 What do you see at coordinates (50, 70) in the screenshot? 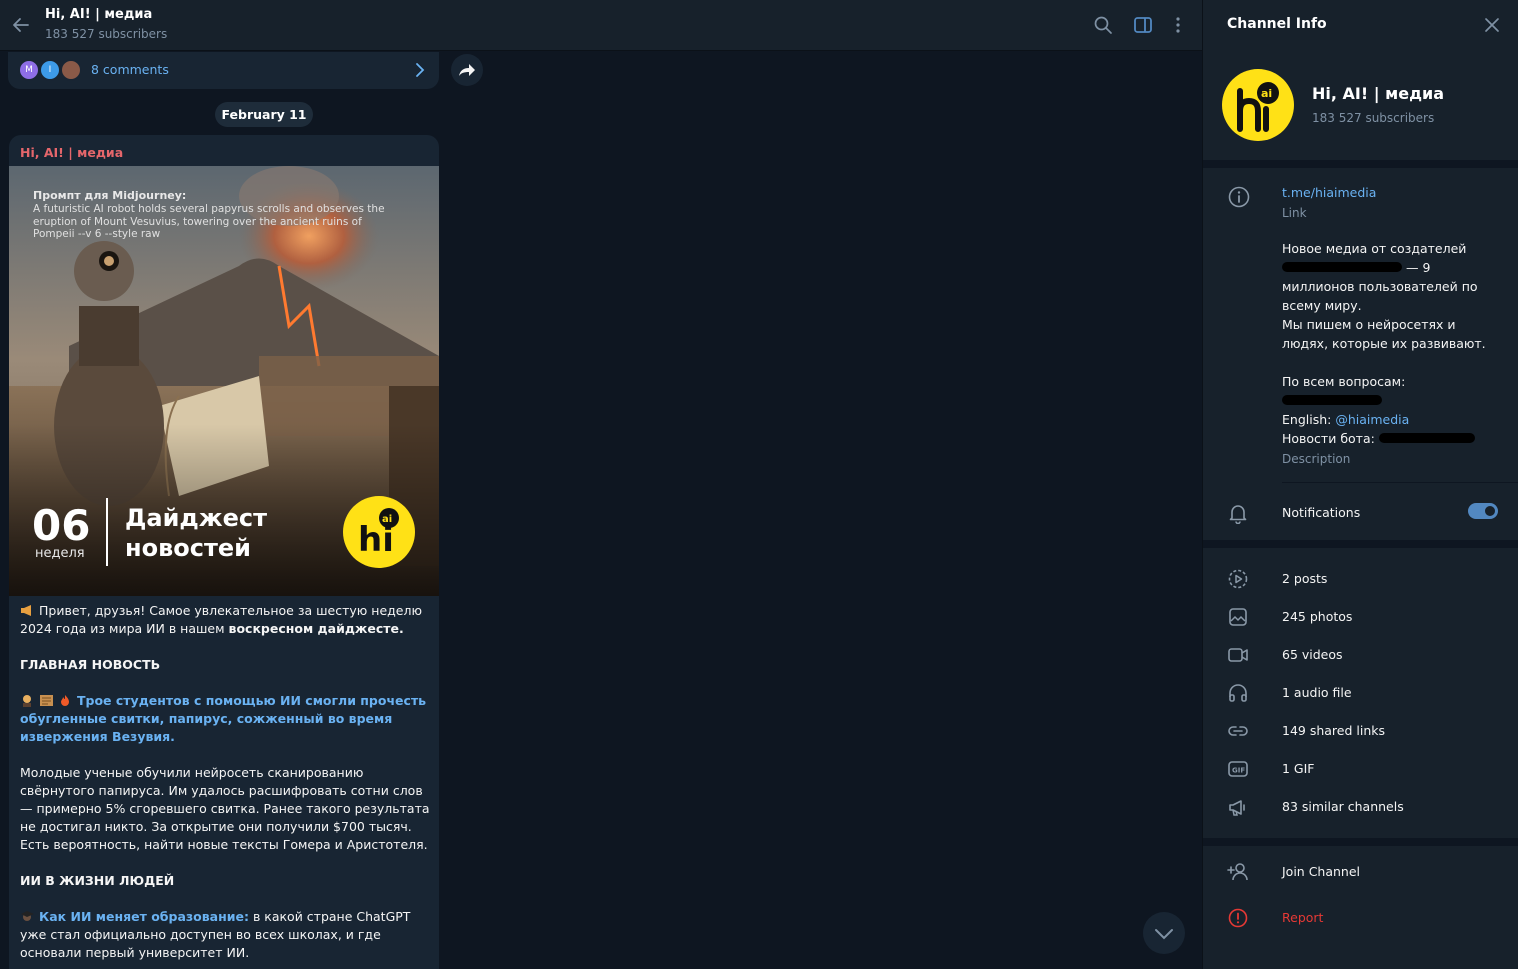
I see `avatar: I` at bounding box center [50, 70].